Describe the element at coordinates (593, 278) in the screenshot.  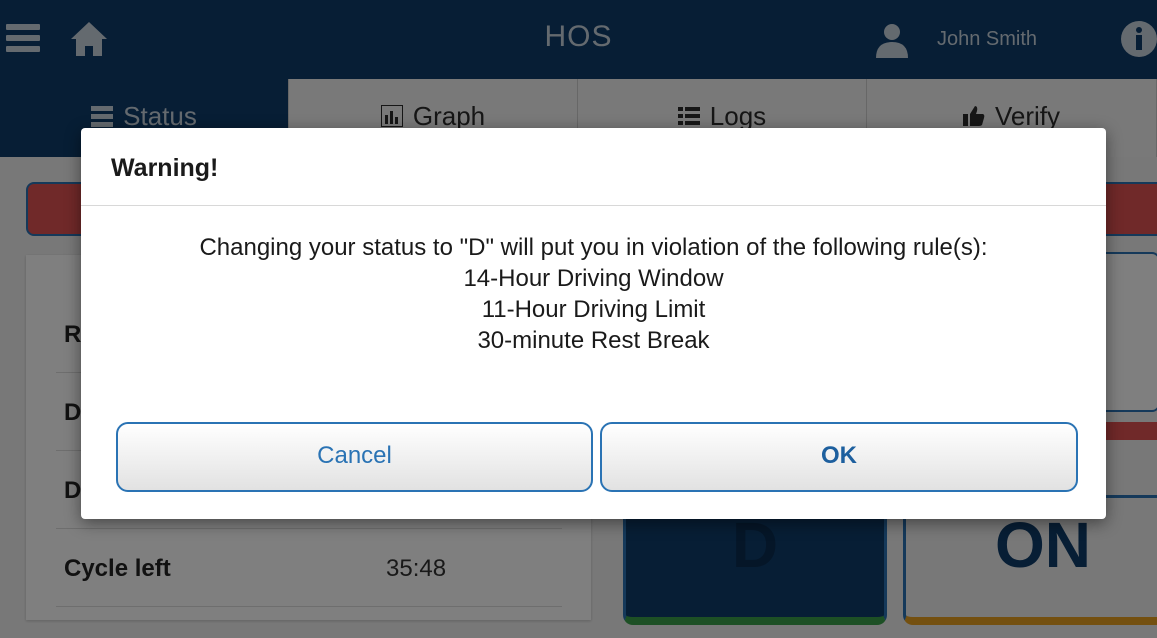
I see `violated-rule: 14-Hour Driving Window` at that location.